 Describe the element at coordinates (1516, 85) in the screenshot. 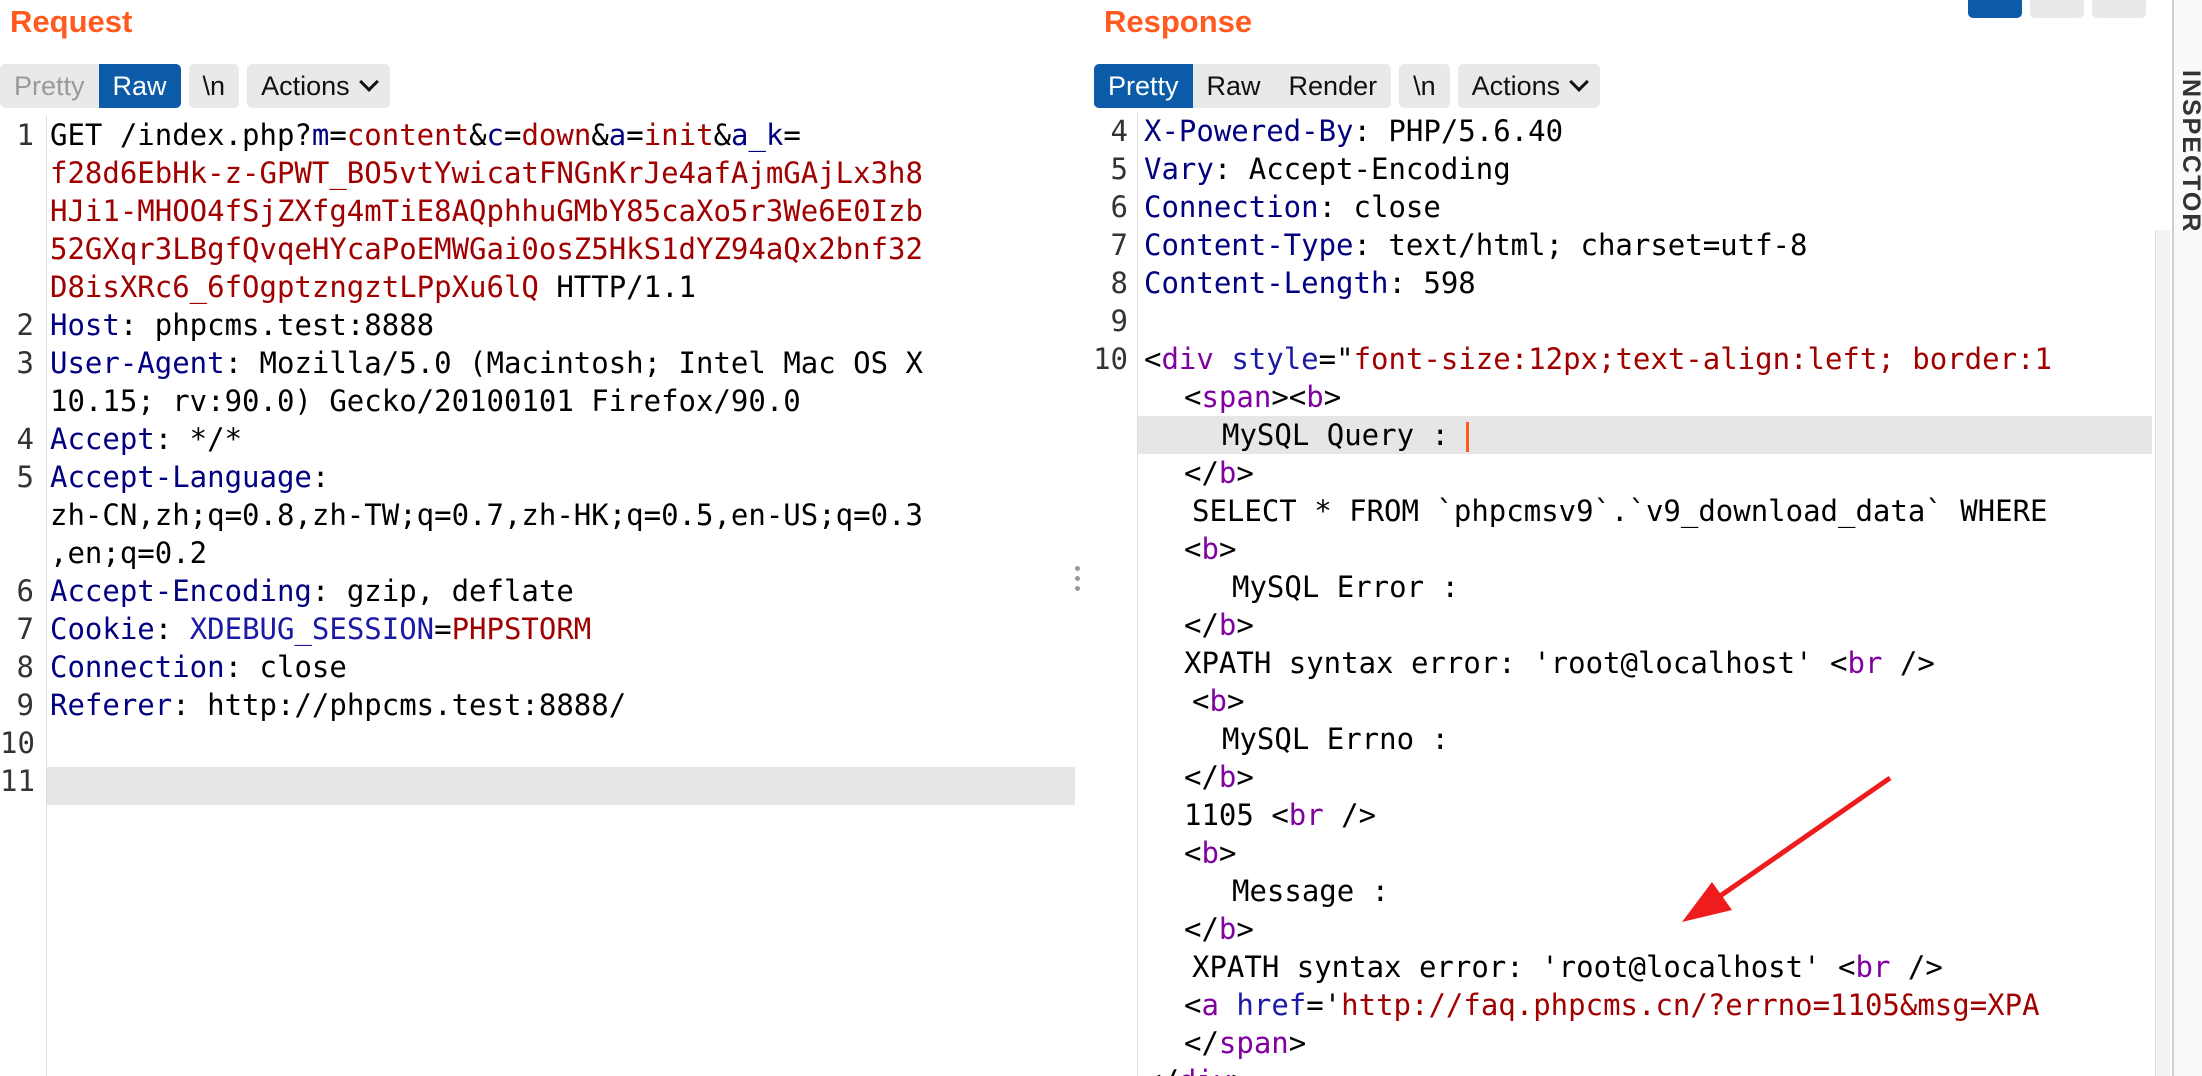

I see `response-actions-label: Actions` at that location.